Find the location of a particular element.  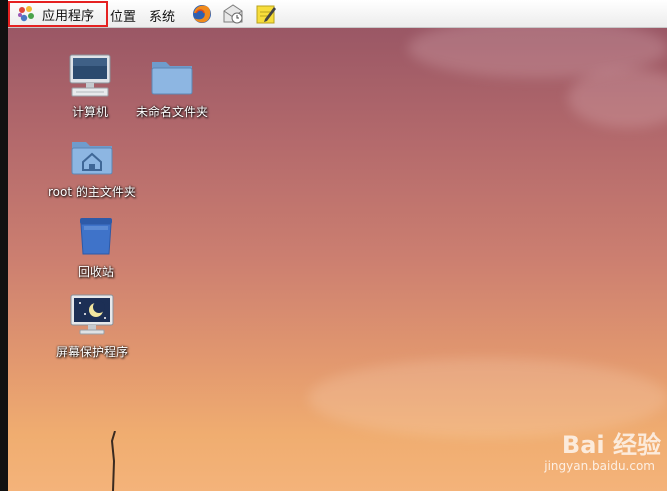

desktop-icon-label: 计算机 is located at coordinates (89, 112).